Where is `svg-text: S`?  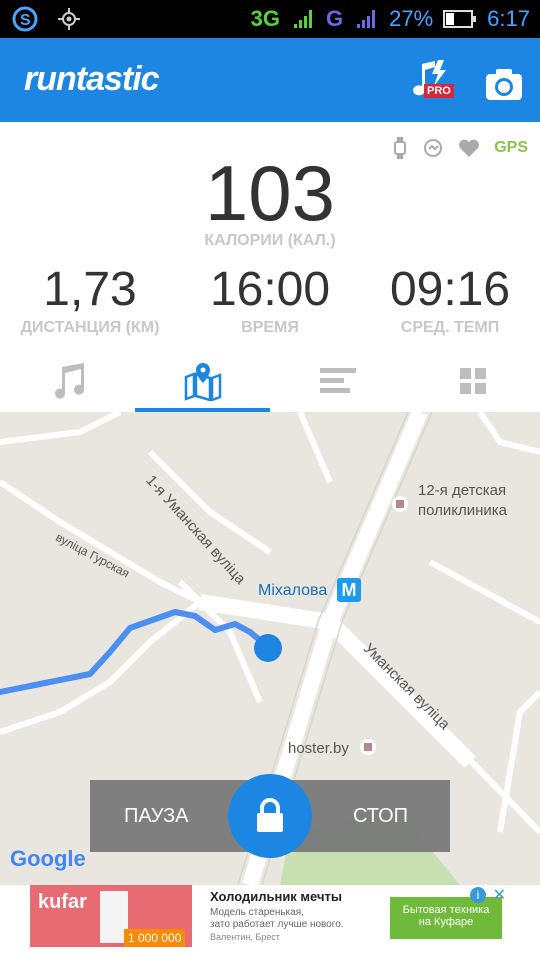 svg-text: S is located at coordinates (25, 20).